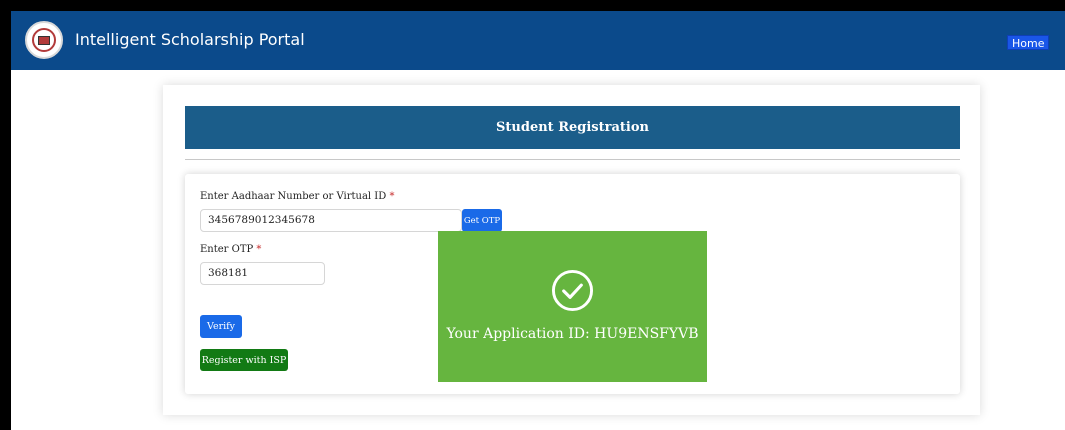  I want to click on portal-logo-icon, so click(44, 40).